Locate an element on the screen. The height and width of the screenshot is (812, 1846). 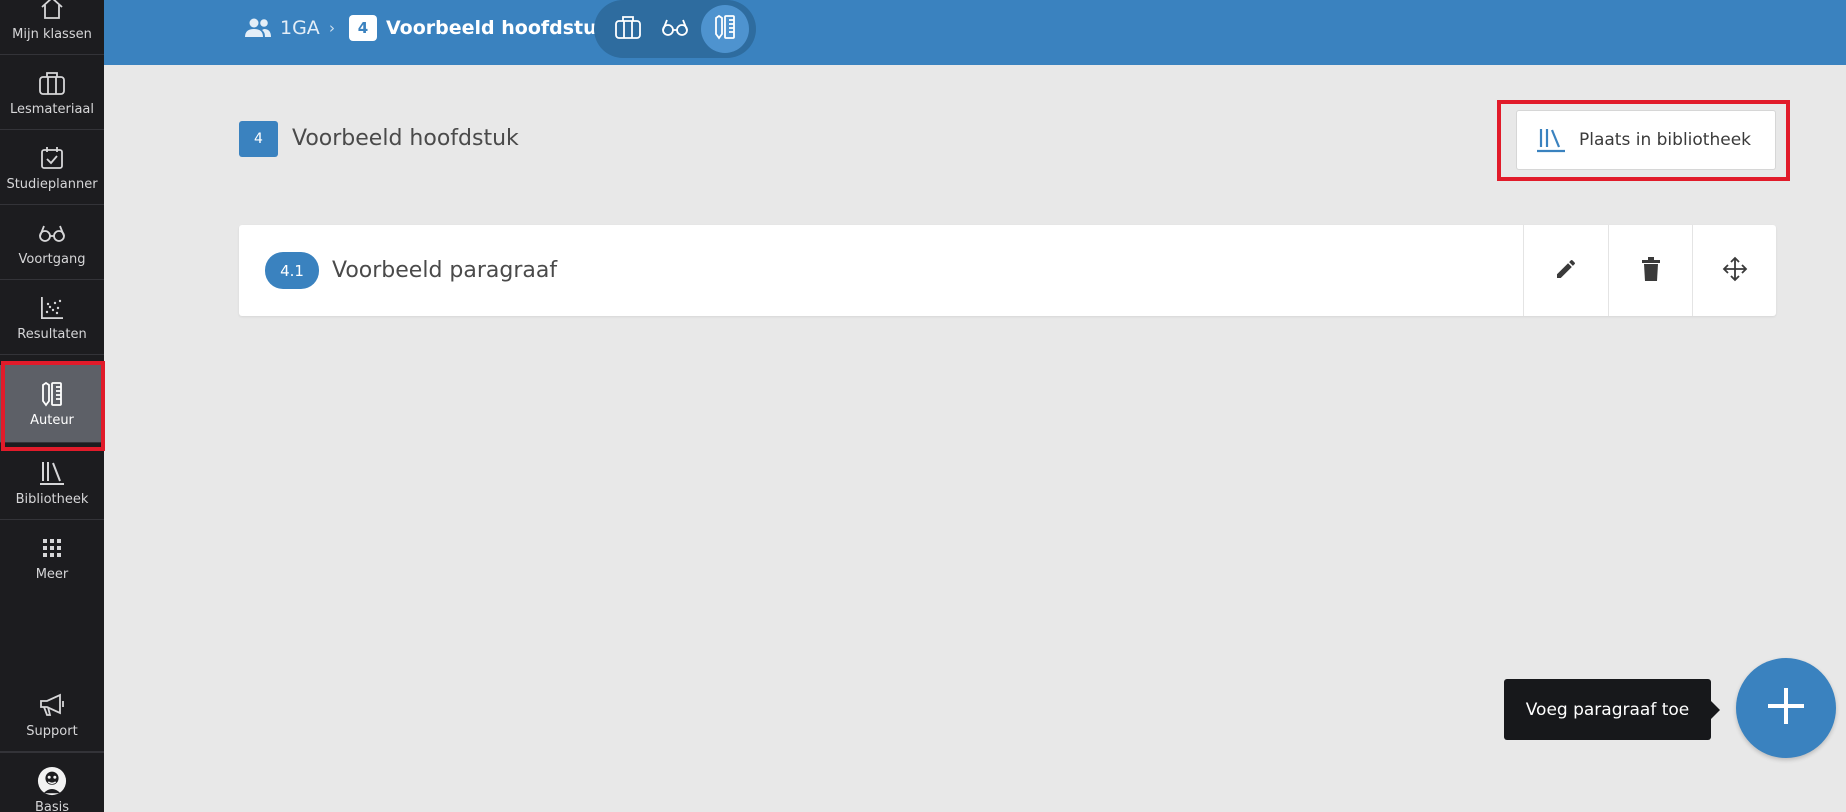
sidebar-item-voortgang: Voortgang is located at coordinates (52, 242).